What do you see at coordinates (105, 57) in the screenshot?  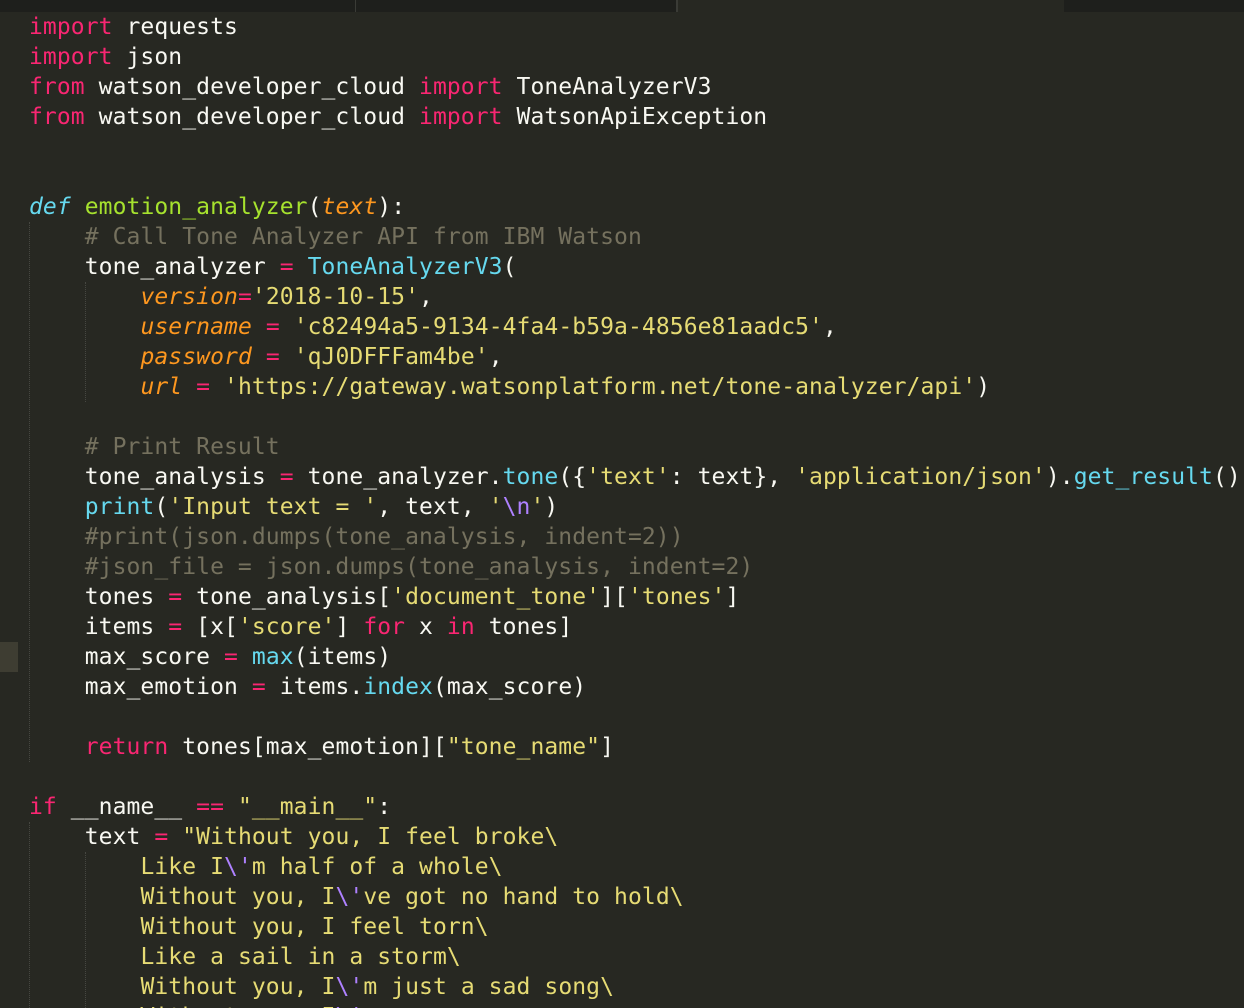 I see `code-line: import json` at bounding box center [105, 57].